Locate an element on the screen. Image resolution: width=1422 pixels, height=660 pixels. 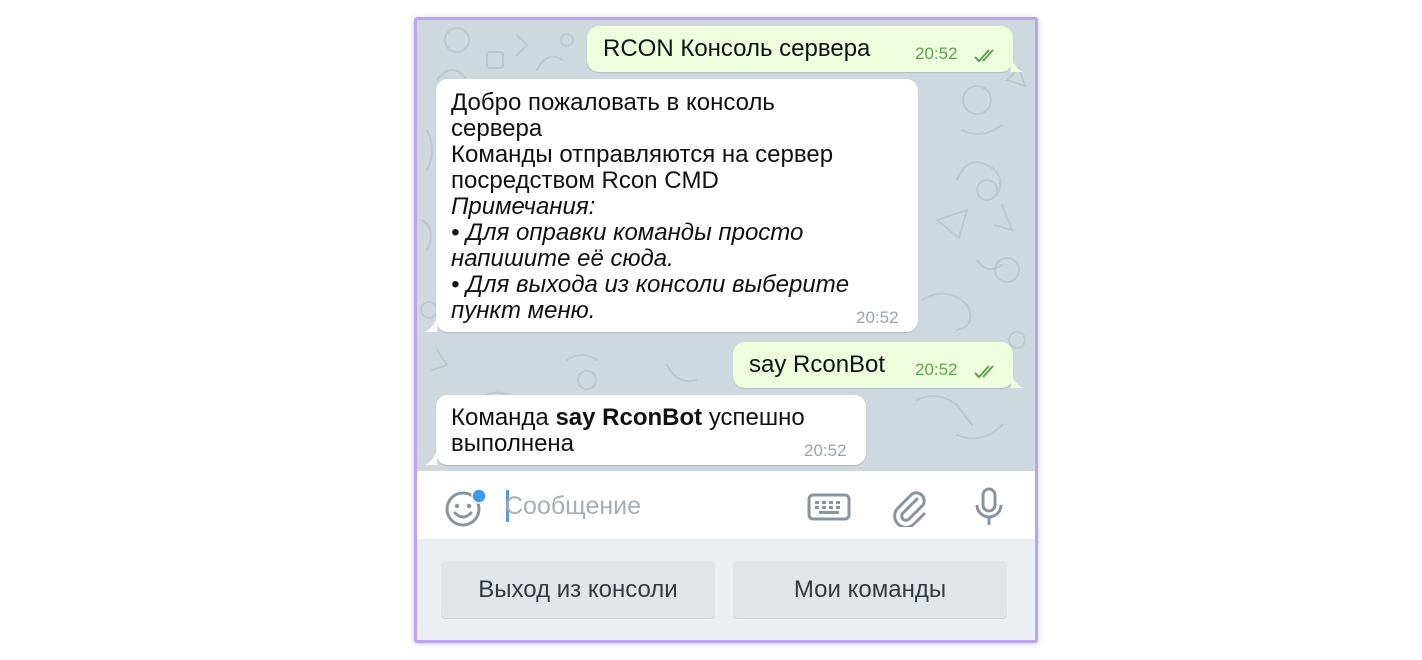
message-text: успешно is located at coordinates (753, 417).